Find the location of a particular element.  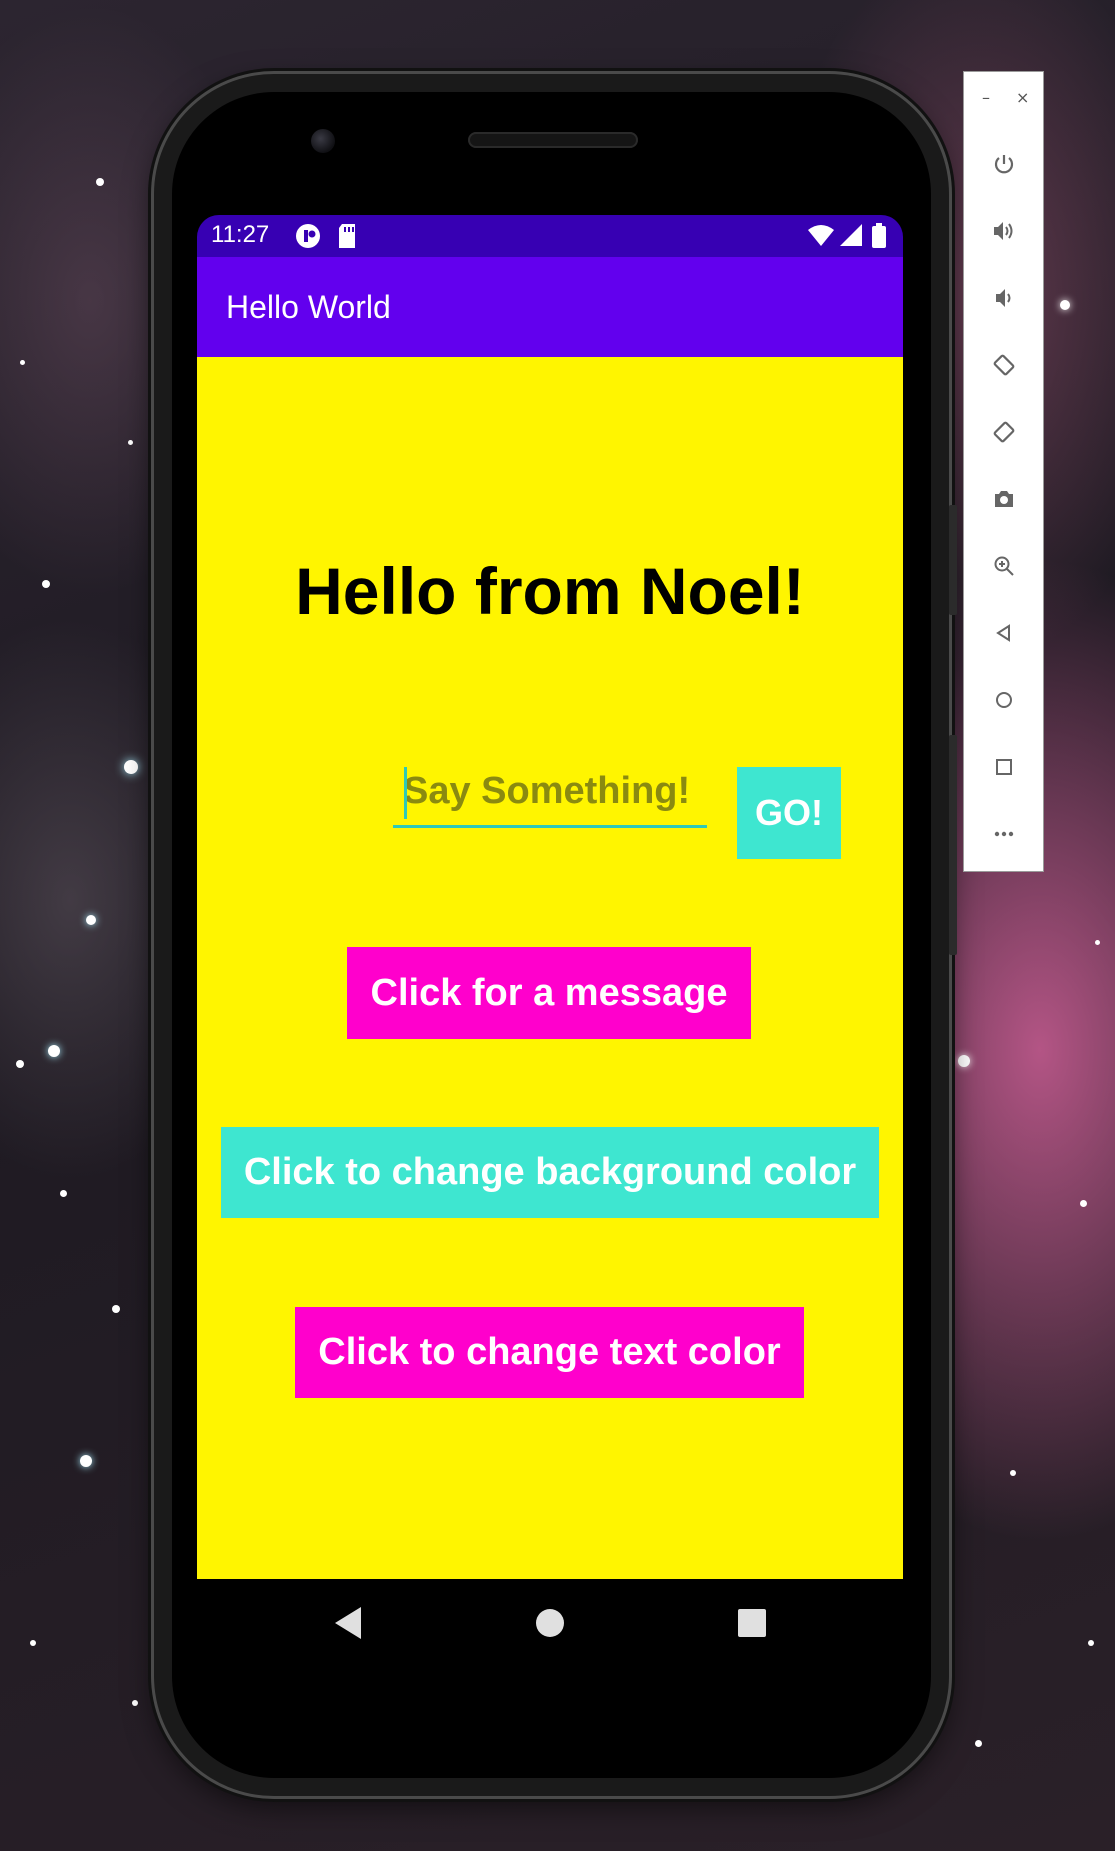

cell-signal-icon is located at coordinates (851, 237).